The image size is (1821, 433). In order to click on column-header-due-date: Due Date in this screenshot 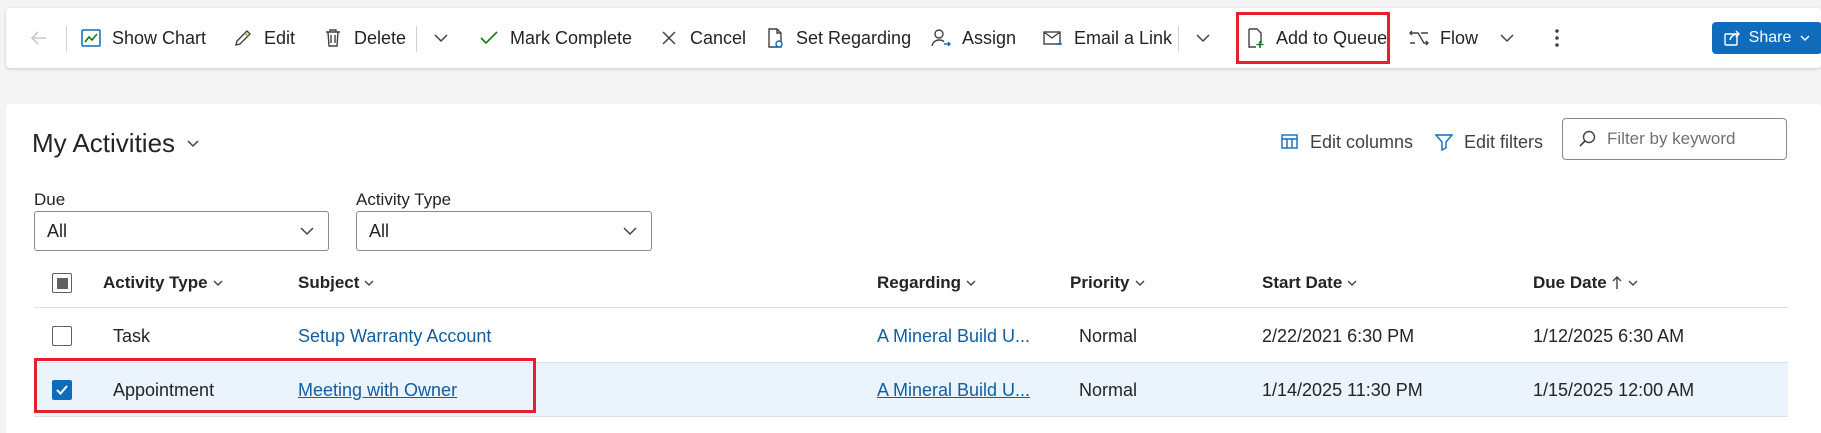, I will do `click(1586, 283)`.